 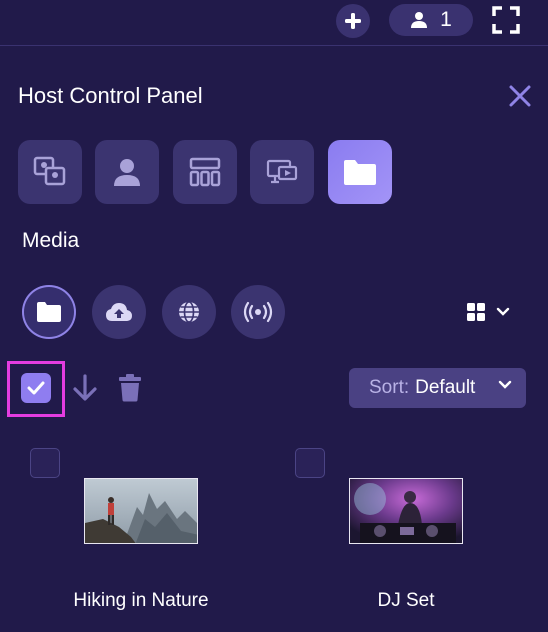 I want to click on source-upload, so click(x=119, y=312).